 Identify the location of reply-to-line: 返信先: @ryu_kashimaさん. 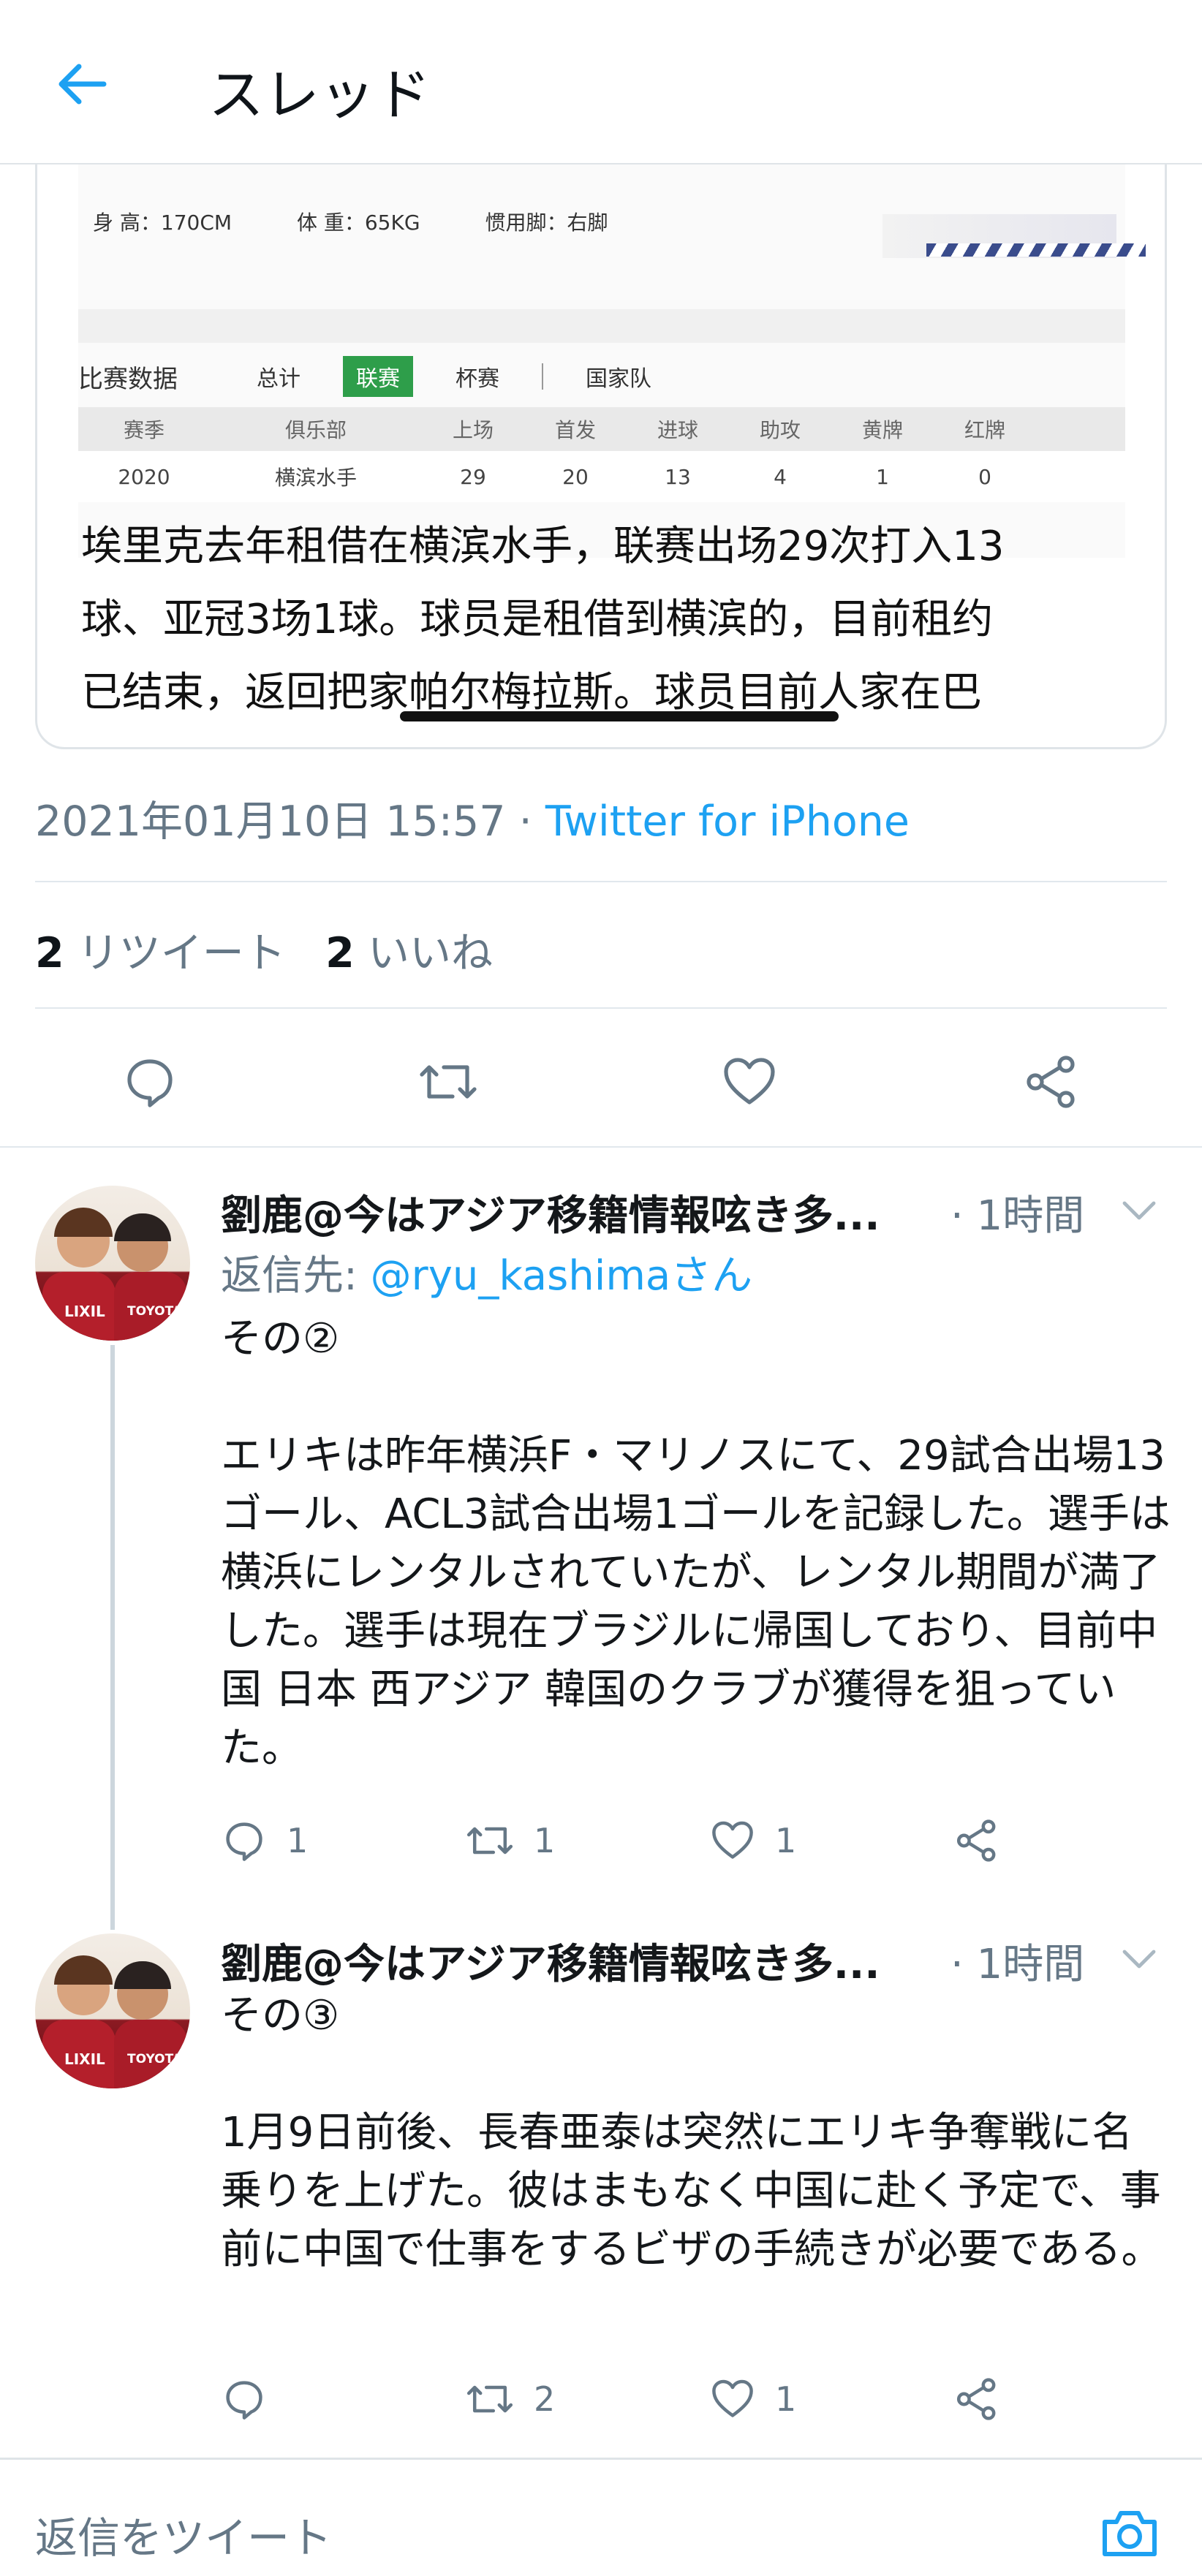
(486, 1272).